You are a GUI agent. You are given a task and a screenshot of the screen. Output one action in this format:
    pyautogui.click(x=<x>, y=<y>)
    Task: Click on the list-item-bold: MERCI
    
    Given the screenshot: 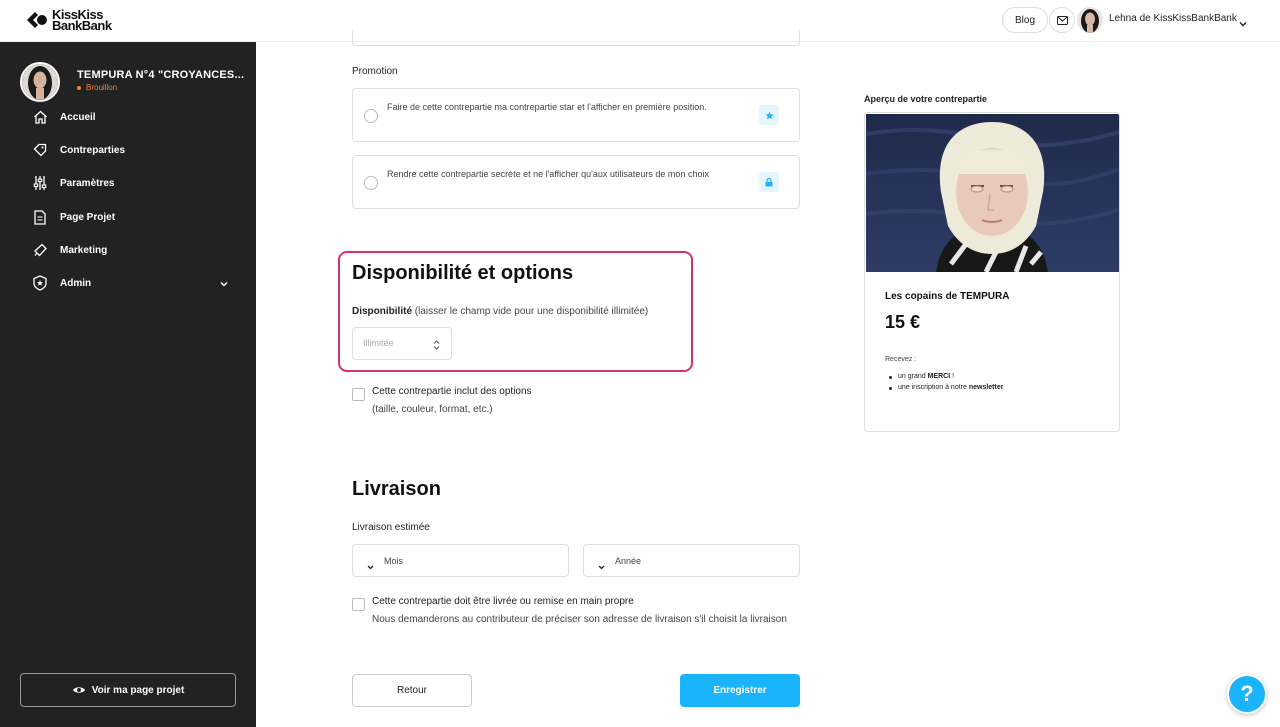 What is the action you would take?
    pyautogui.click(x=939, y=376)
    